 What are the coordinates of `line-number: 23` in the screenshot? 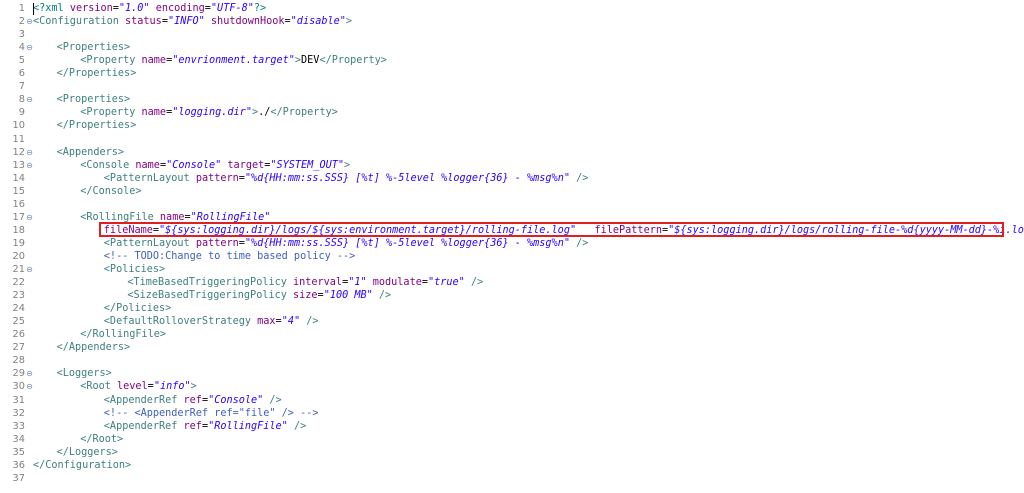 It's located at (18, 296).